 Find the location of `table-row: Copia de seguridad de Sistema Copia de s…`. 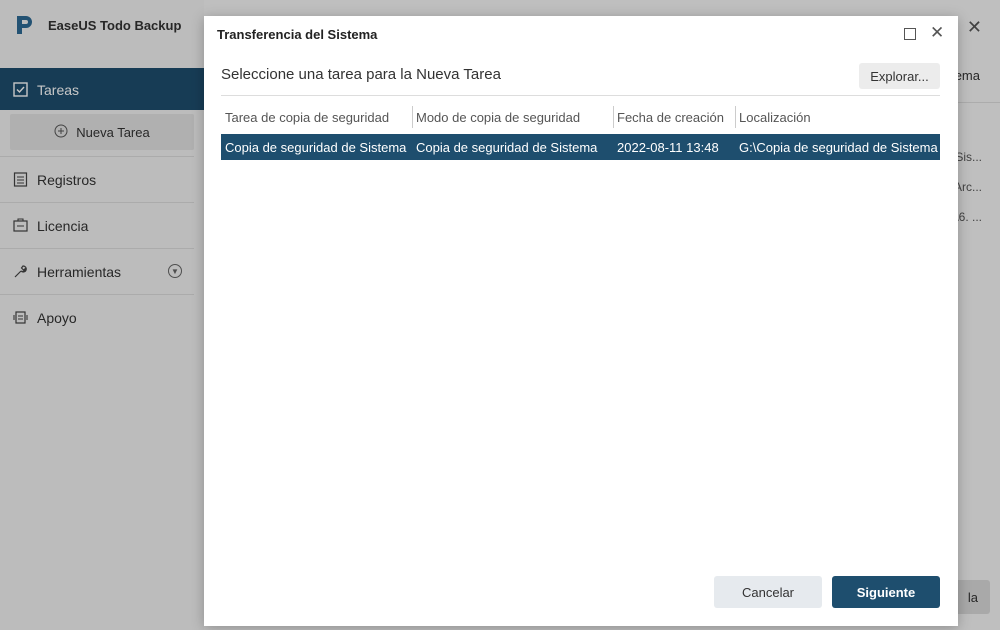

table-row: Copia de seguridad de Sistema Copia de s… is located at coordinates (580, 147).